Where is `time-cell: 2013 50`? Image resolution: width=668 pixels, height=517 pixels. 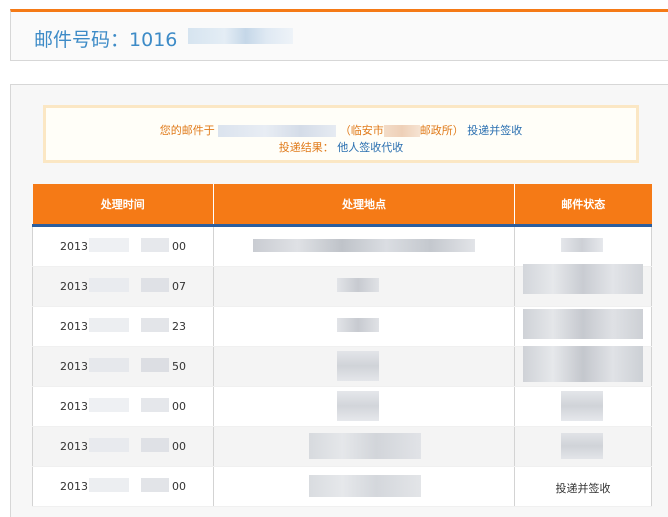 time-cell: 2013 50 is located at coordinates (123, 366).